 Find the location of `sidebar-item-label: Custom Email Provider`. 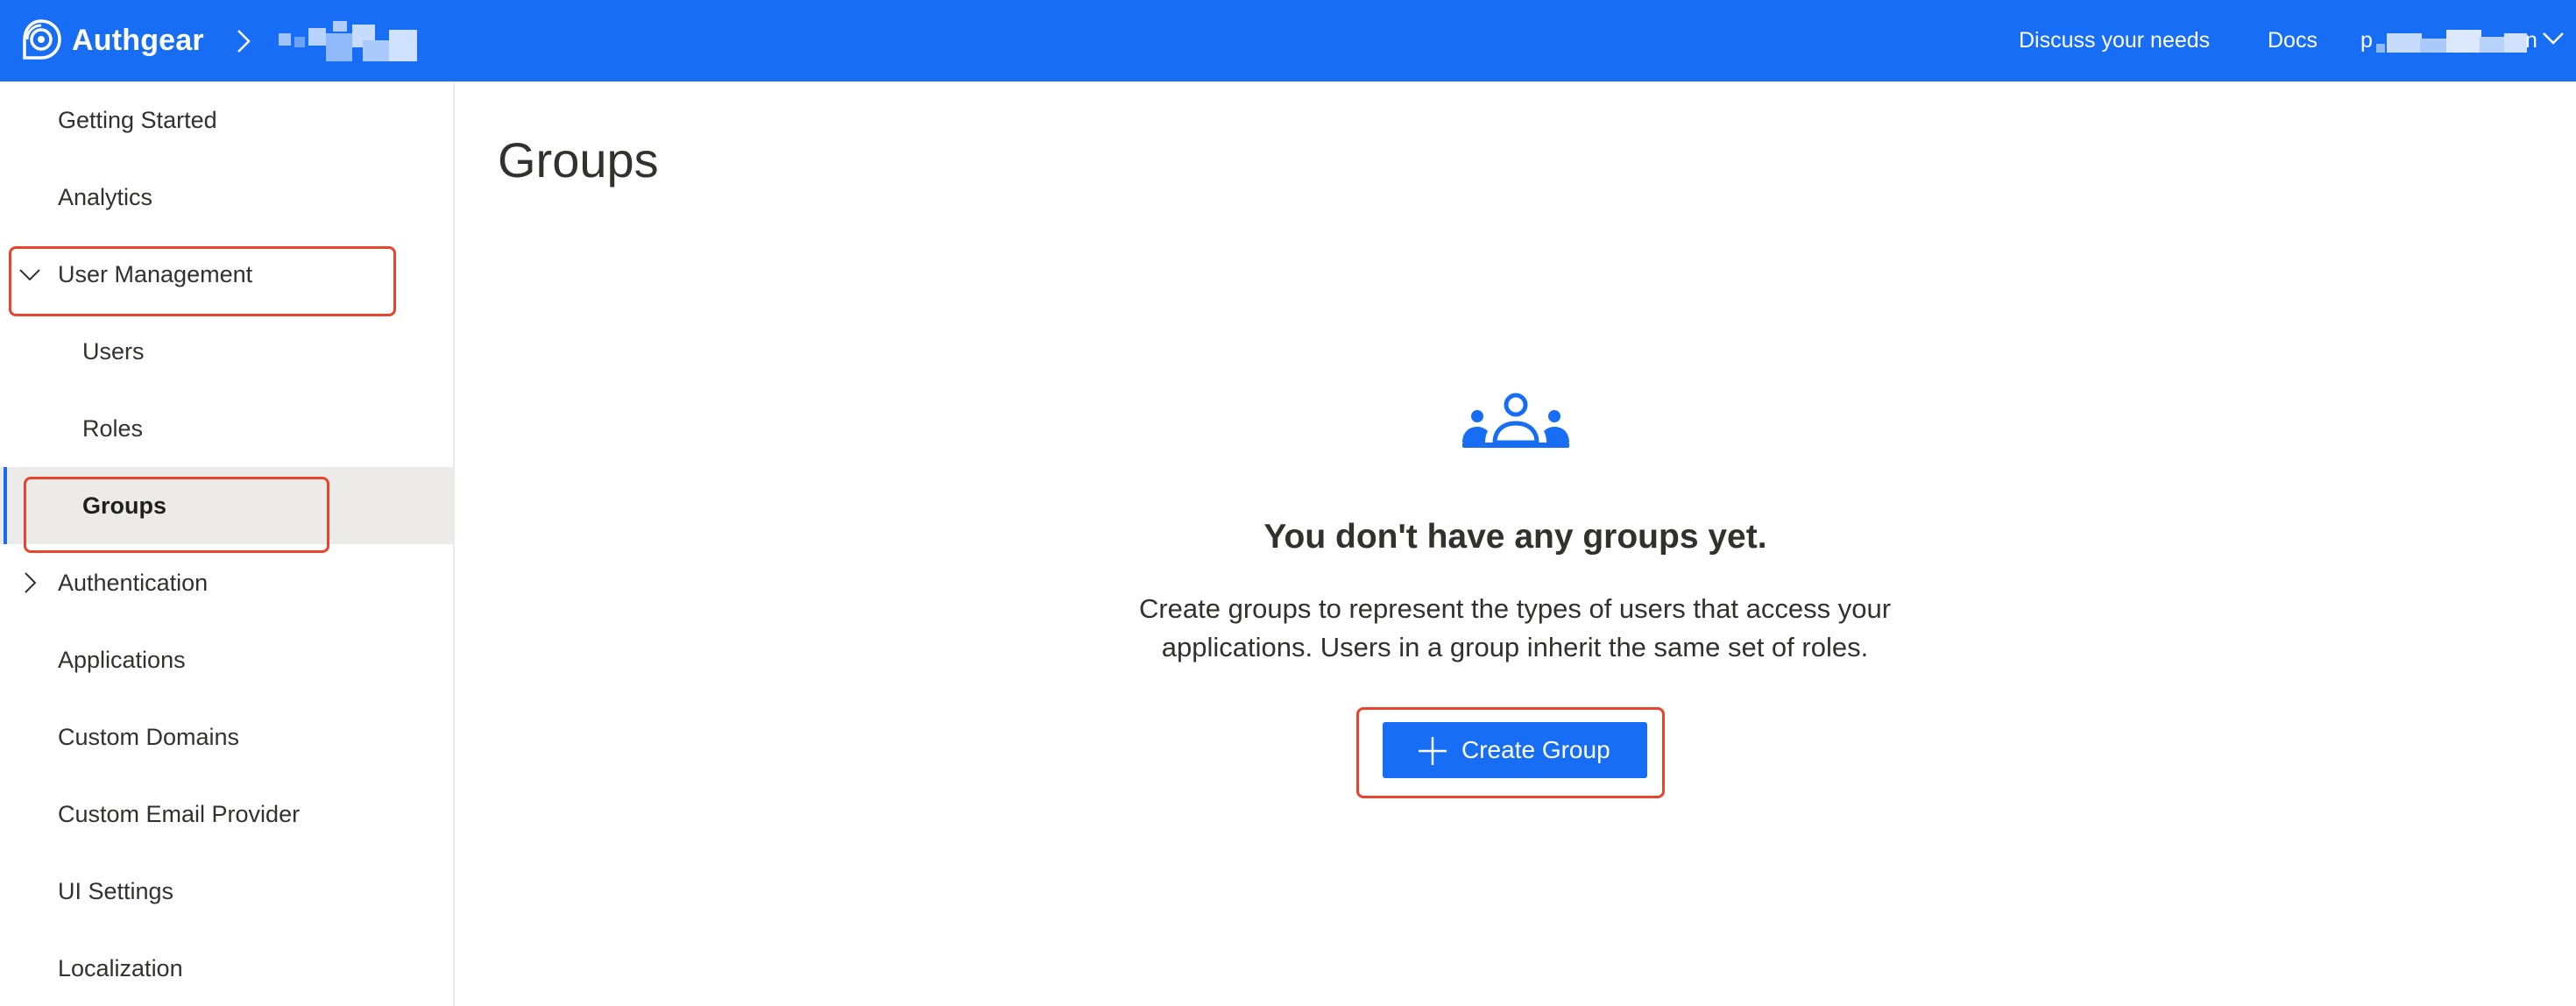

sidebar-item-label: Custom Email Provider is located at coordinates (179, 814).